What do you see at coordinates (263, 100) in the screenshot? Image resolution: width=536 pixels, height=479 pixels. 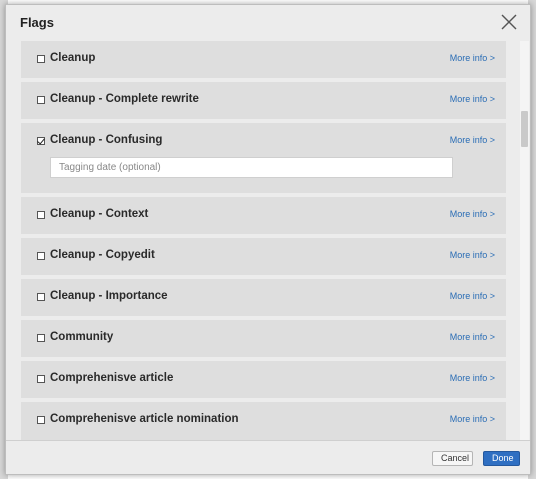 I see `flag-item-cleanup-complete-rewrite: Cleanup - Complete rewrite More info >` at bounding box center [263, 100].